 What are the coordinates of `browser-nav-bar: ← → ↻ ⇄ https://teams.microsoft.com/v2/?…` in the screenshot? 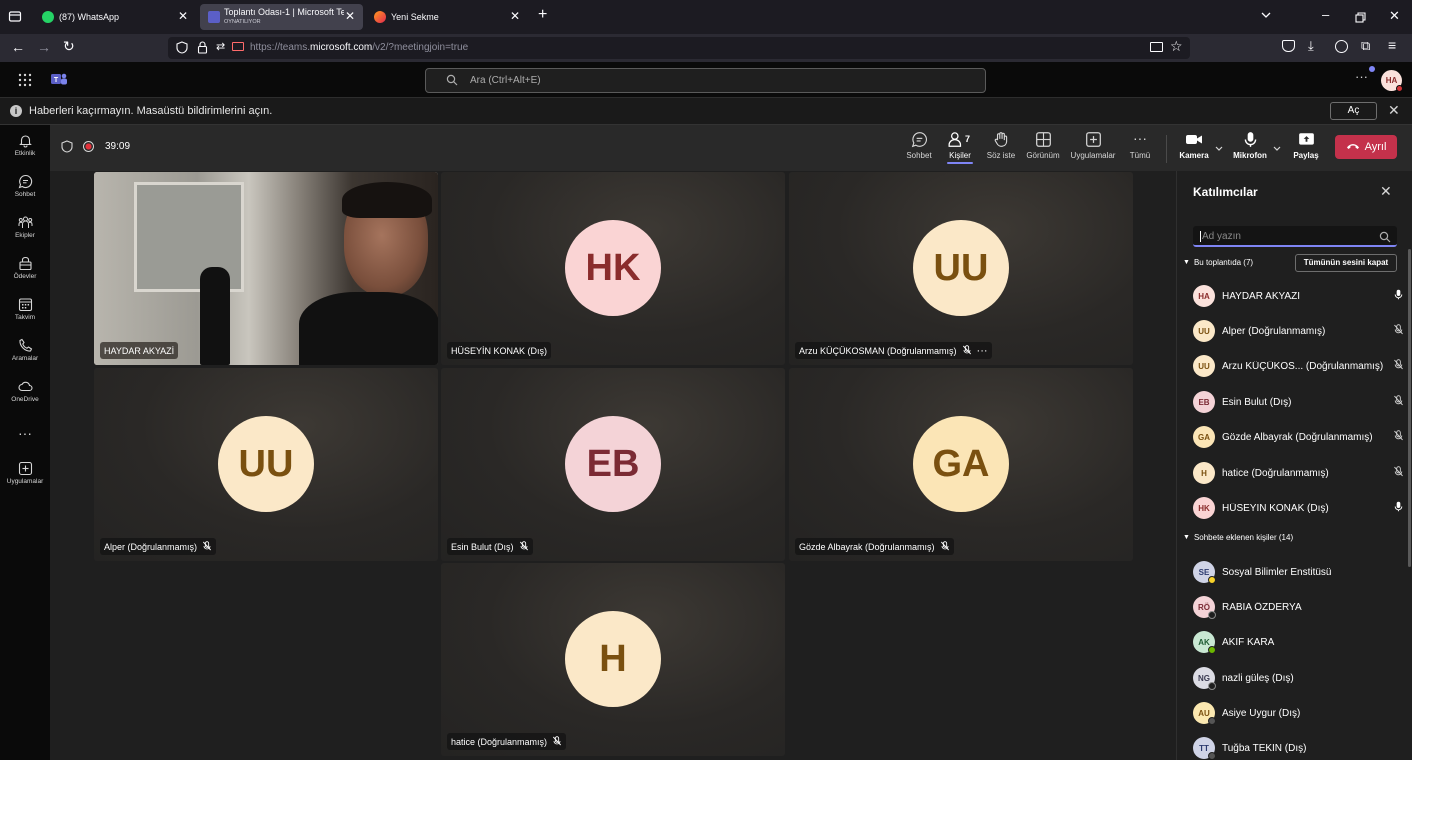 It's located at (706, 48).